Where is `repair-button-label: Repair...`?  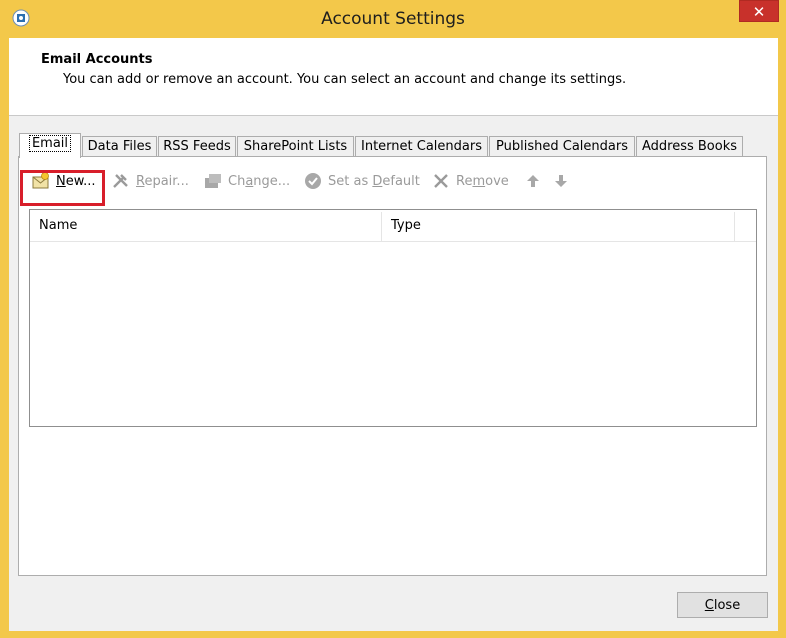
repair-button-label: Repair... is located at coordinates (162, 181).